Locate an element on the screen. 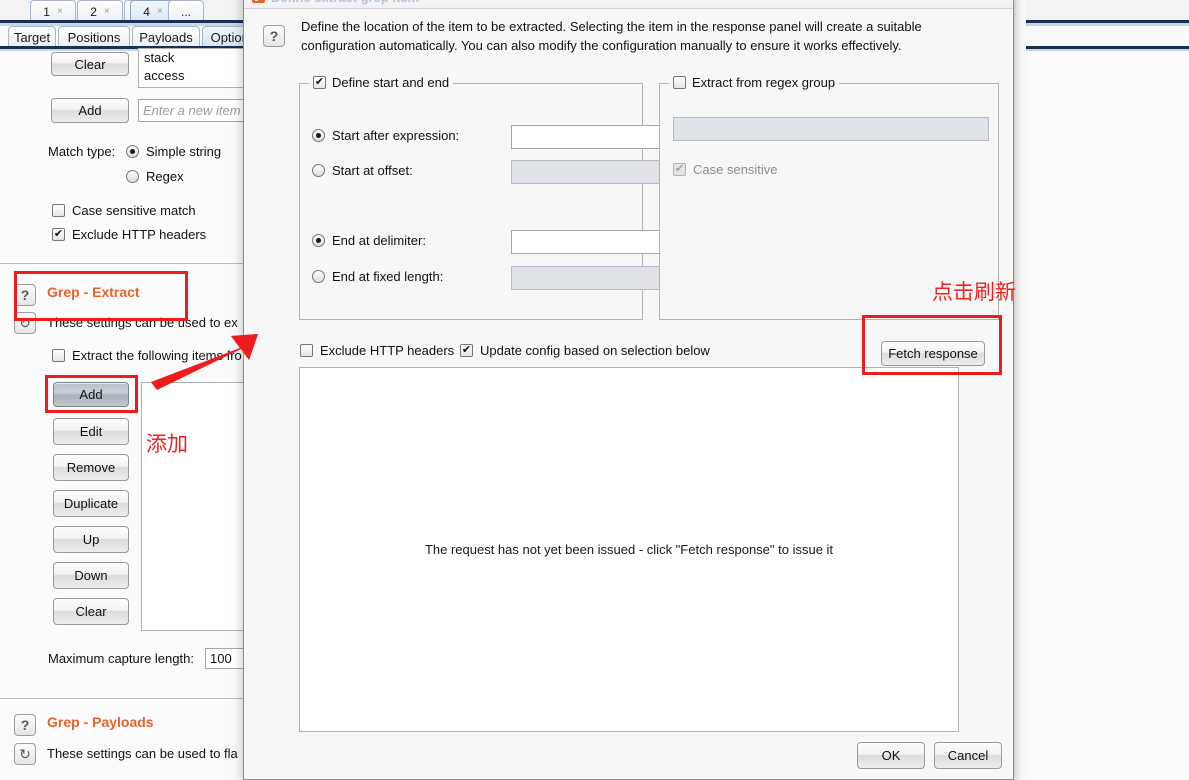  dialog-exclude-headers-row: Exclude HTTP headers is located at coordinates (377, 350).